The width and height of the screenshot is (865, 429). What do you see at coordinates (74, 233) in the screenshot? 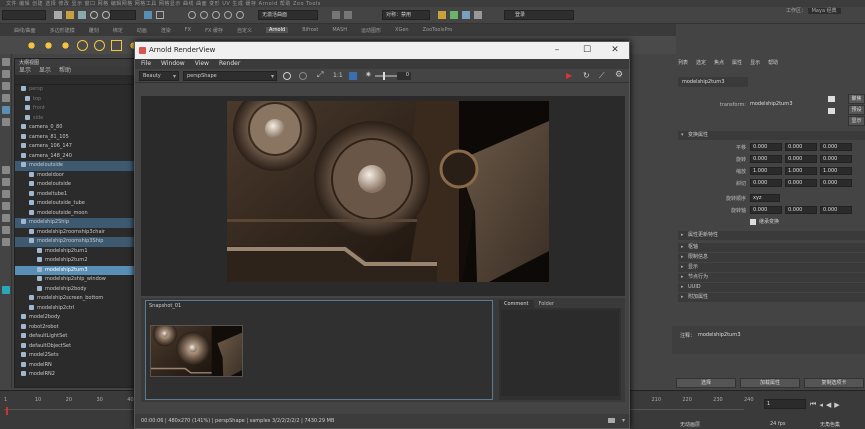
I see `outliner-item: modelship2roomship3chair` at bounding box center [74, 233].